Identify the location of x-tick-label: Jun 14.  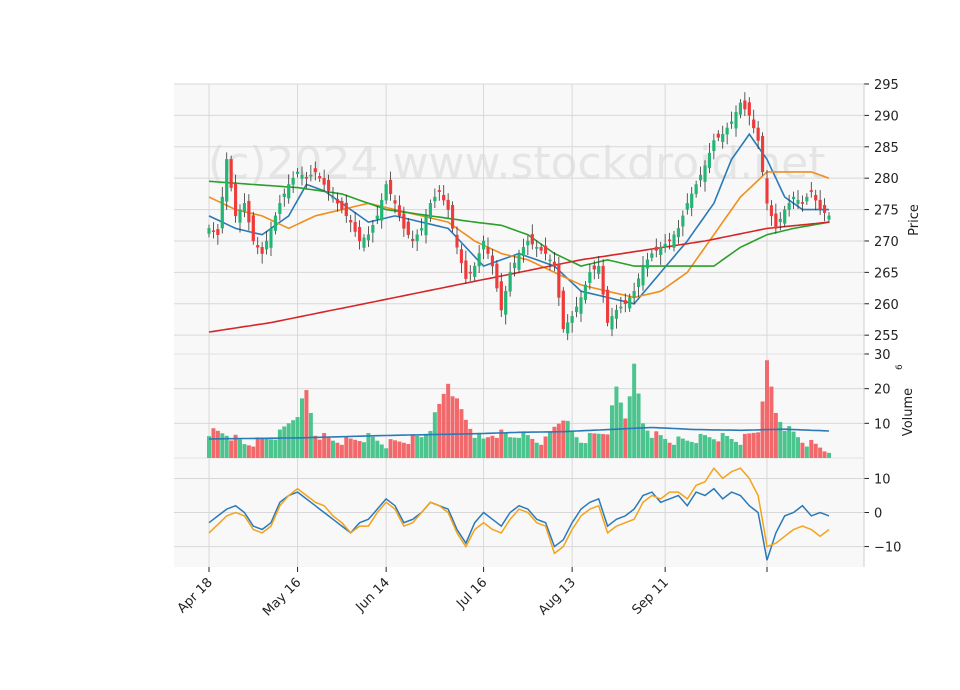
(373, 595).